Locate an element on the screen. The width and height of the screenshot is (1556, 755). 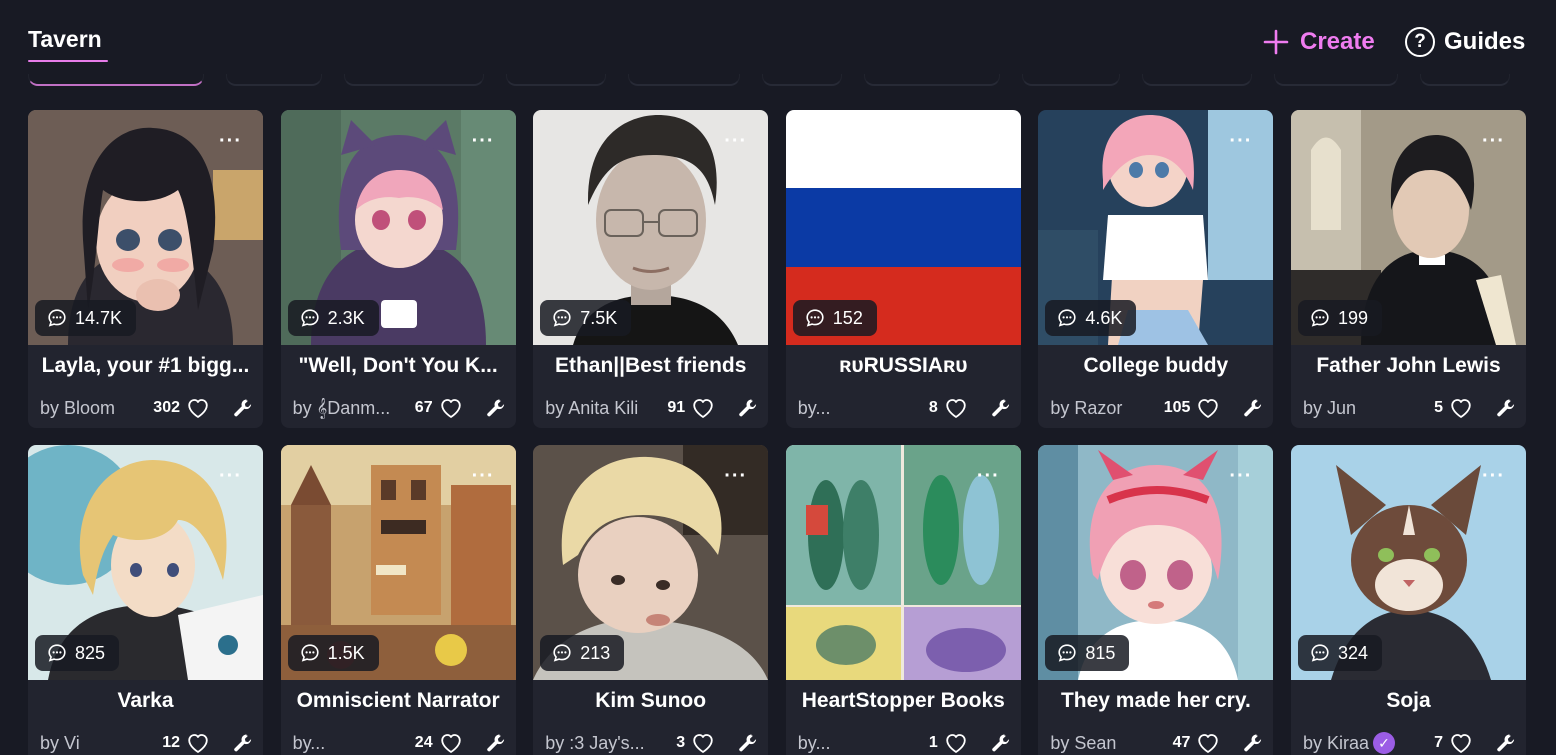
like-count: 5 is located at coordinates (1438, 407).